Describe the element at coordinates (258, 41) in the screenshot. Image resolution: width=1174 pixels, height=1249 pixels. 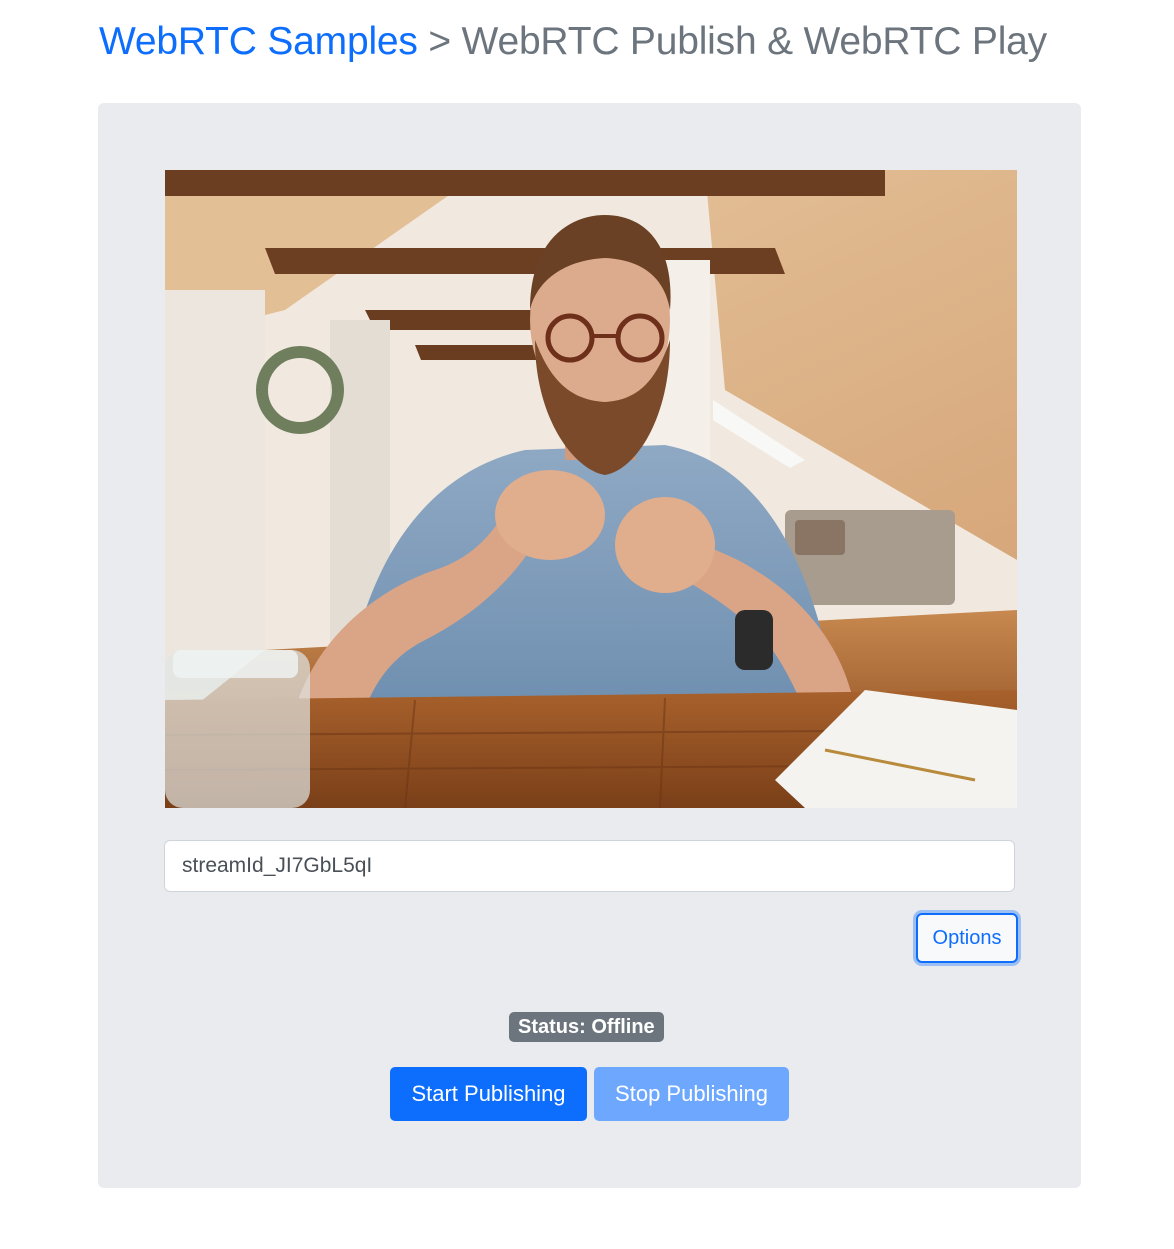
I see `breadcrumb-home-link: WebRTC Samples` at that location.